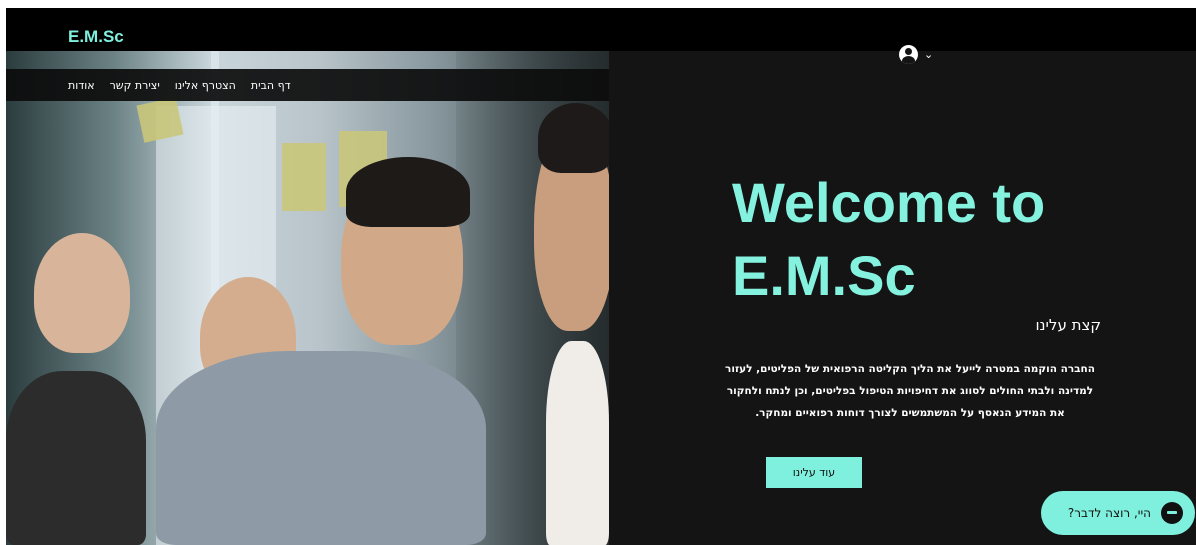  What do you see at coordinates (1068, 325) in the screenshot?
I see `about-heading: קצת עלינו` at bounding box center [1068, 325].